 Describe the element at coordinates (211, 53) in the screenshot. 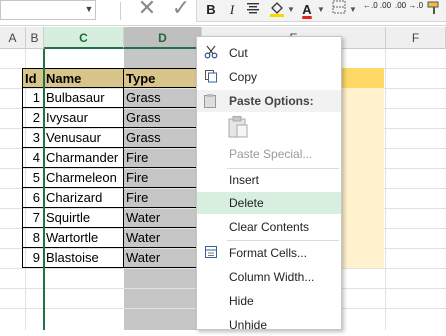

I see `scissors-icon` at that location.